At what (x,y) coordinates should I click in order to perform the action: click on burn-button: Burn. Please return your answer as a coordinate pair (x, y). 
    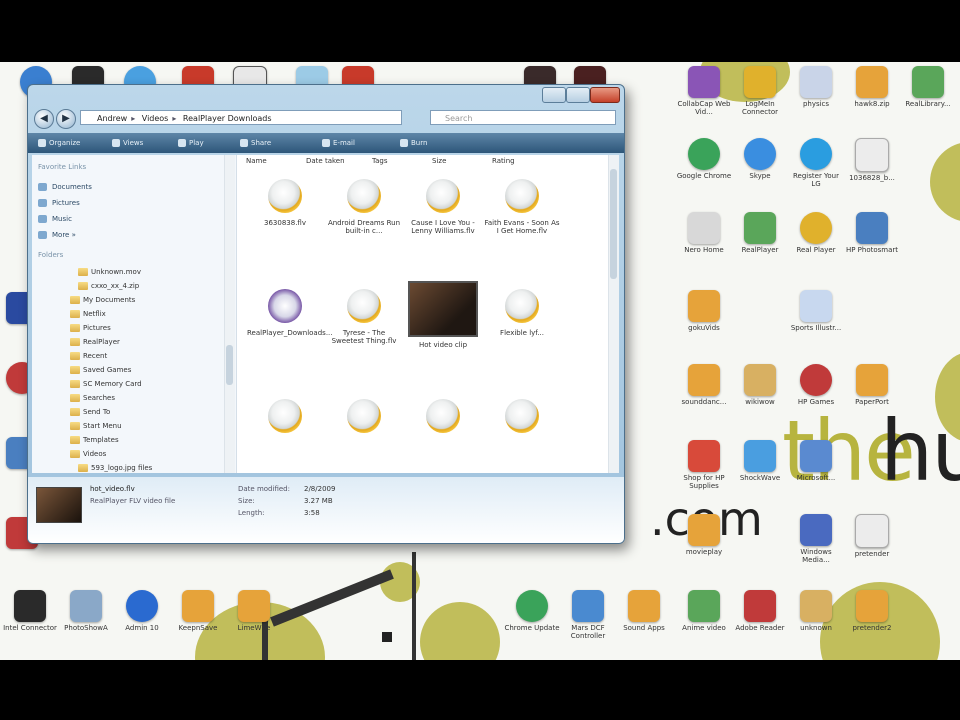
    Looking at the image, I should click on (413, 143).